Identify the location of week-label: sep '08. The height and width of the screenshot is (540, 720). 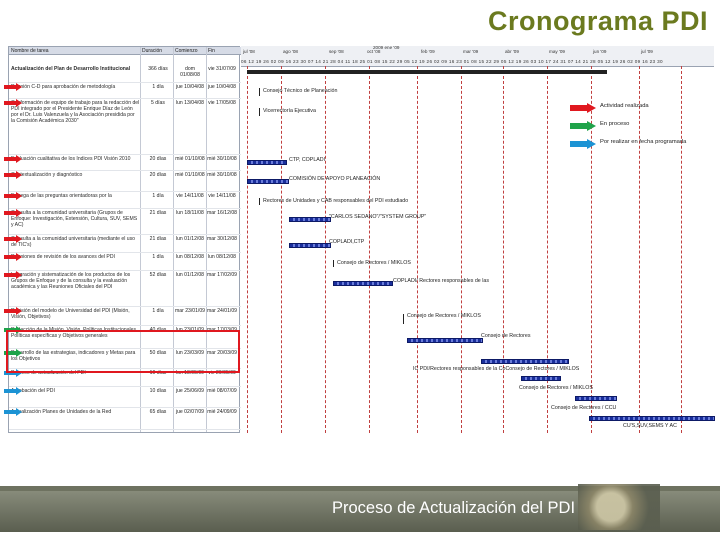
(336, 51).